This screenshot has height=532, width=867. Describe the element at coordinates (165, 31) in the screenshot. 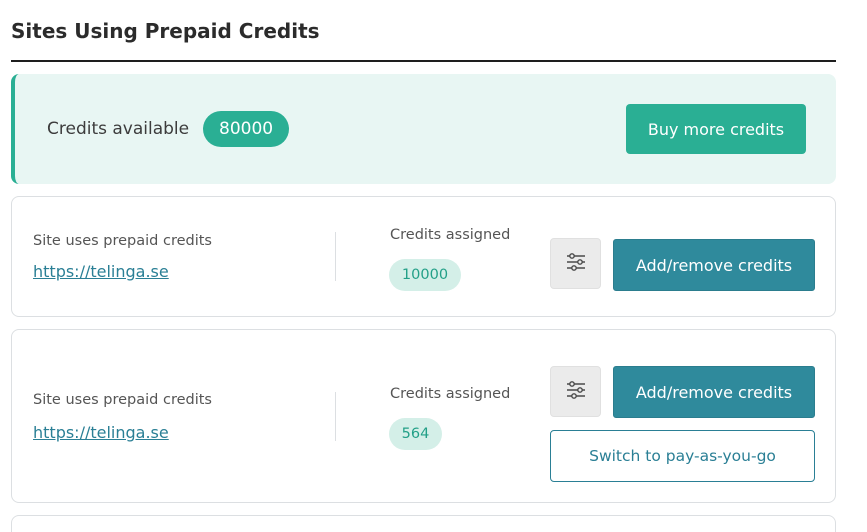

I see `page-title: Sites Using Prepaid Credits` at that location.